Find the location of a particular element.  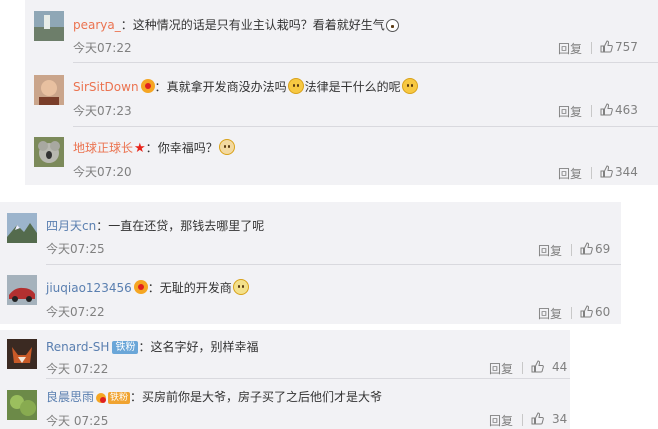

like-button: 34 is located at coordinates (549, 419).